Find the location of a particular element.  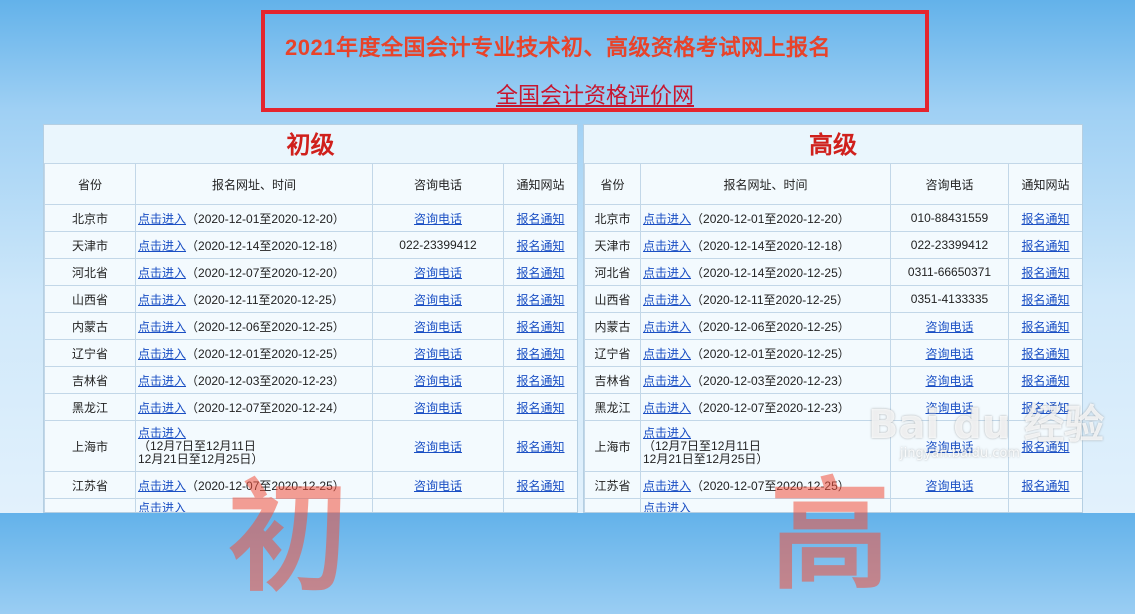

phone-cell is located at coordinates (949, 505).